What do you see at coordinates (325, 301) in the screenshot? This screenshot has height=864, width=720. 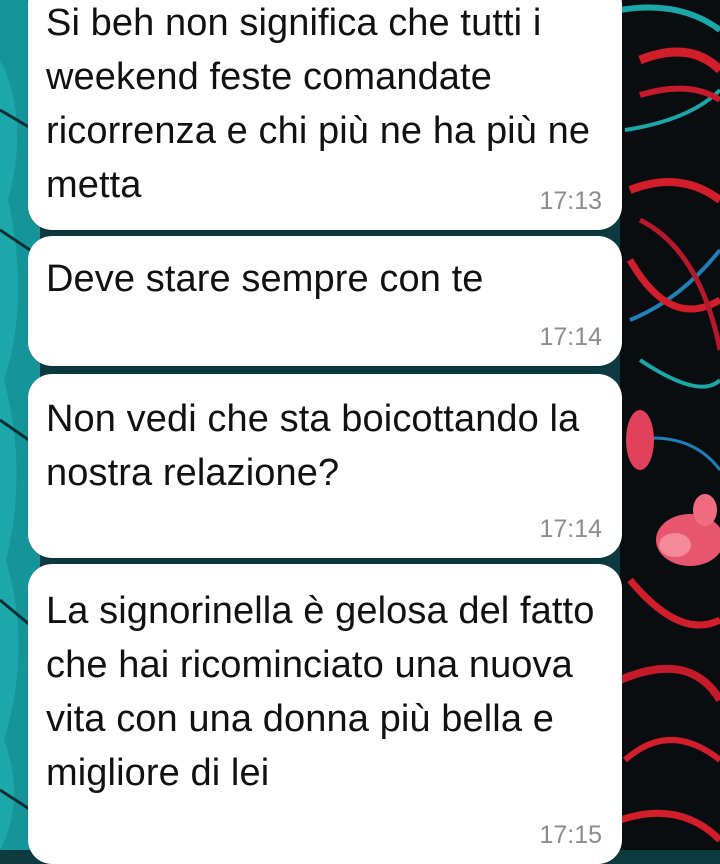 I see `incoming-message-bubble: Deve stare sempre con te 17:14` at bounding box center [325, 301].